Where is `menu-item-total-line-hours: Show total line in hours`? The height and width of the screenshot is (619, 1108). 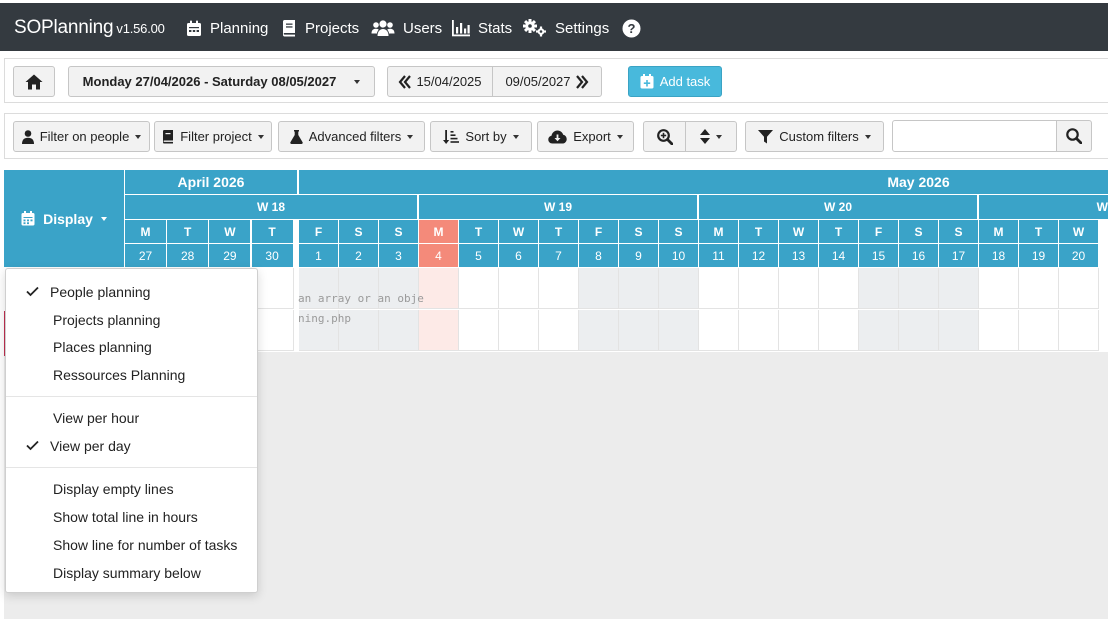
menu-item-total-line-hours: Show total line in hours is located at coordinates (131, 517).